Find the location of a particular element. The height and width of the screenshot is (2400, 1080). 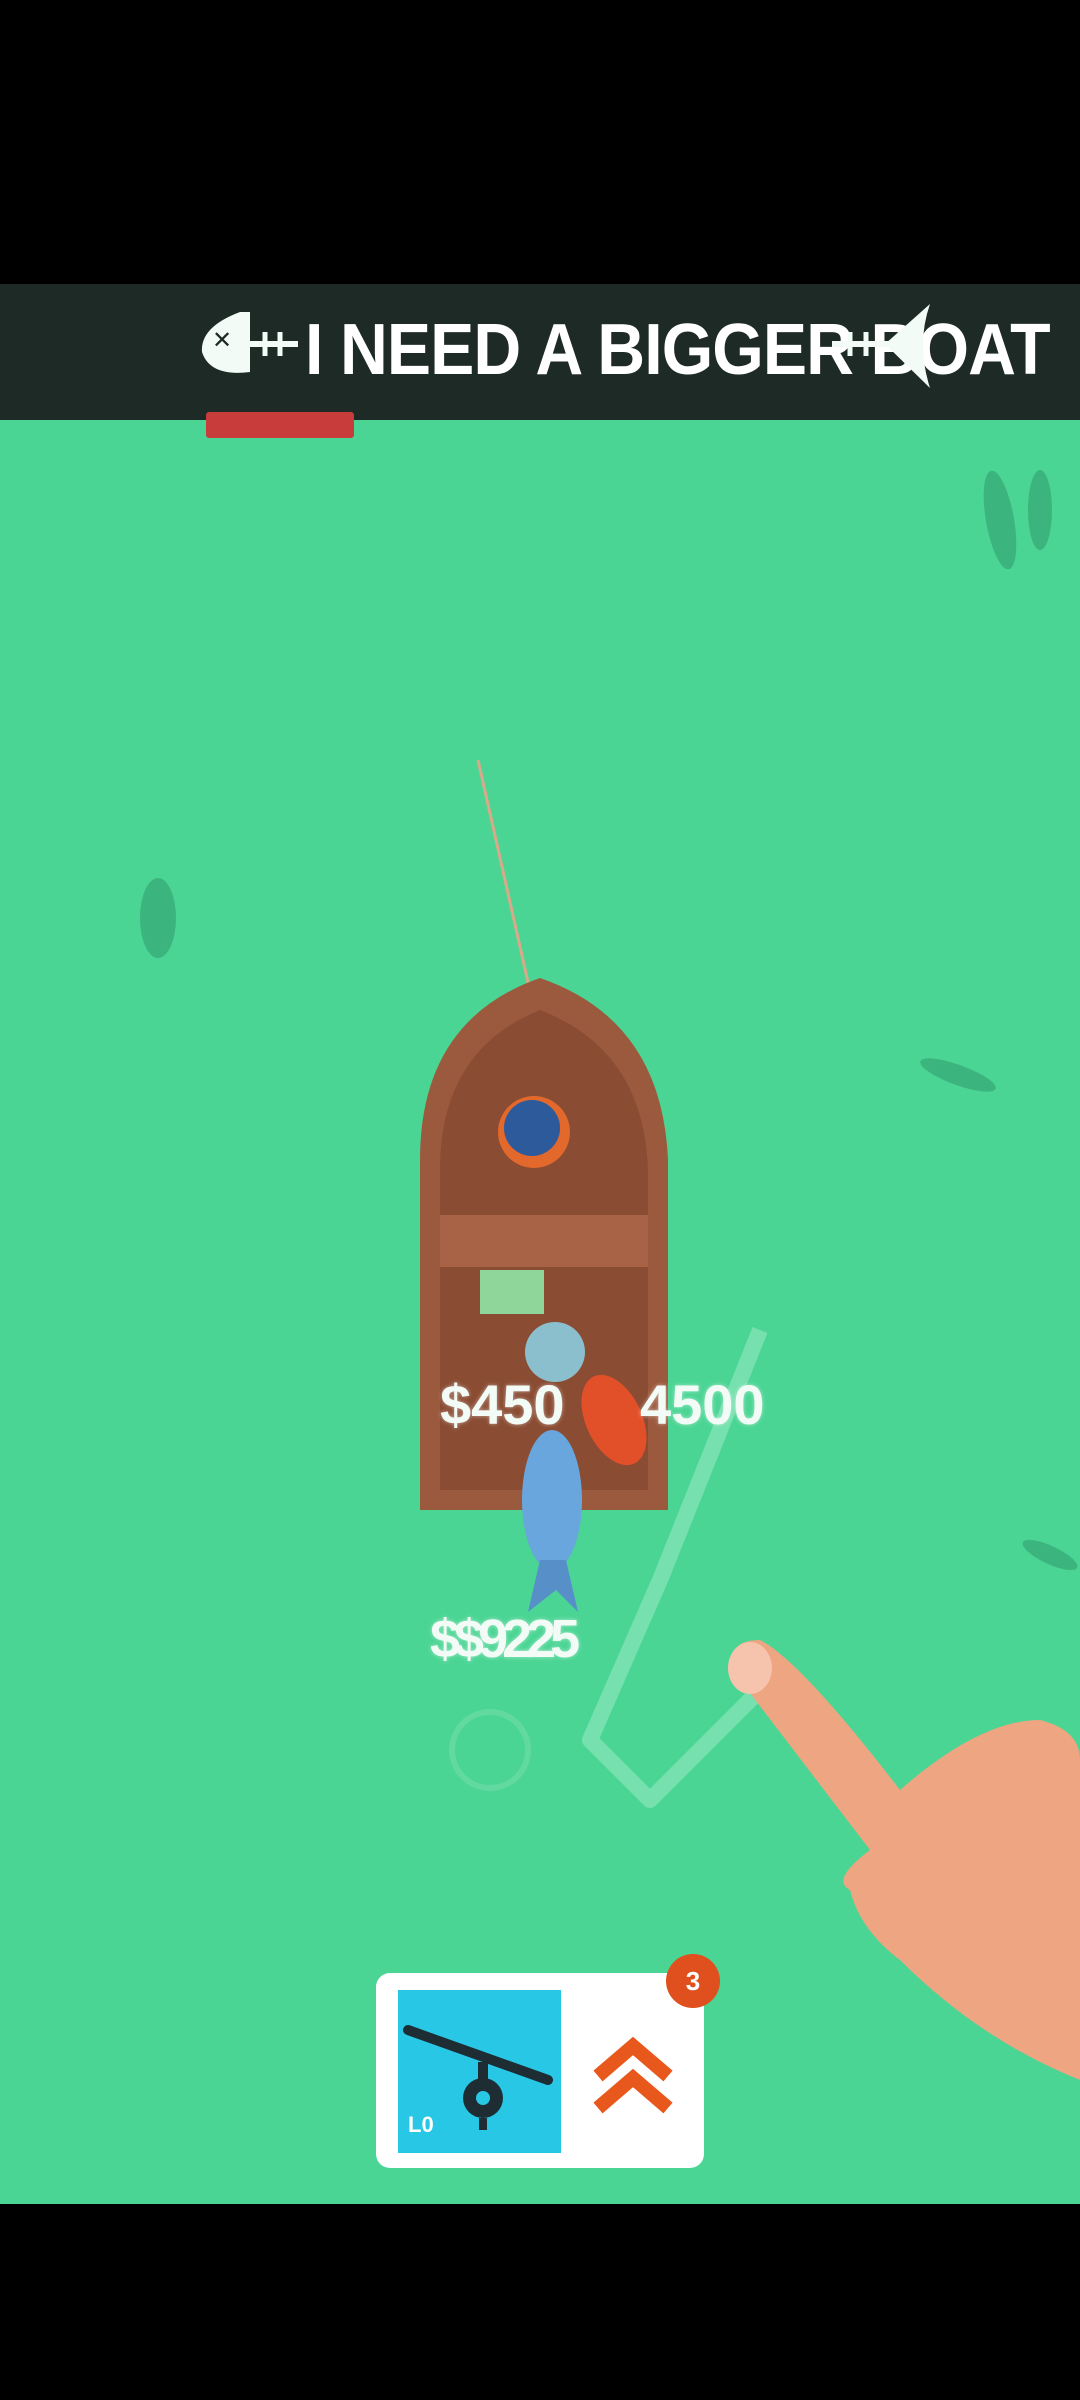

rod-level-label: L0 is located at coordinates (421, 2124).